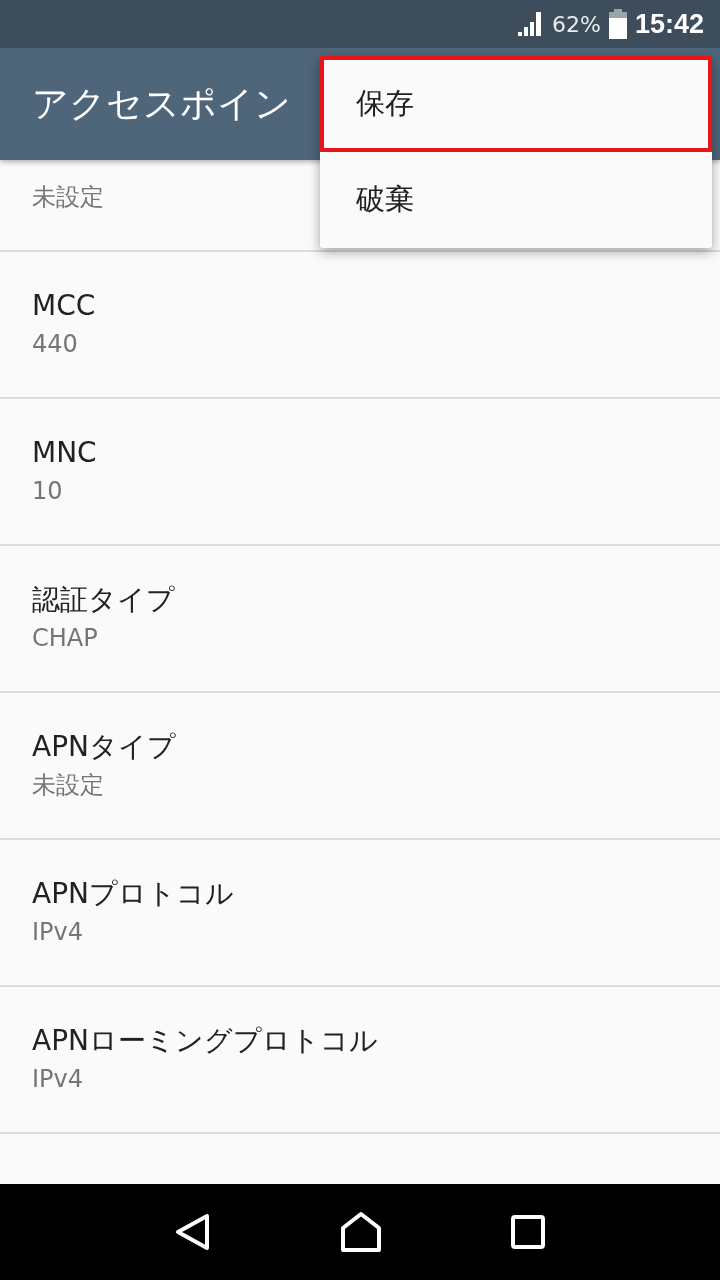 The width and height of the screenshot is (720, 1280). What do you see at coordinates (576, 24) in the screenshot?
I see `battery-percentage: 62%` at bounding box center [576, 24].